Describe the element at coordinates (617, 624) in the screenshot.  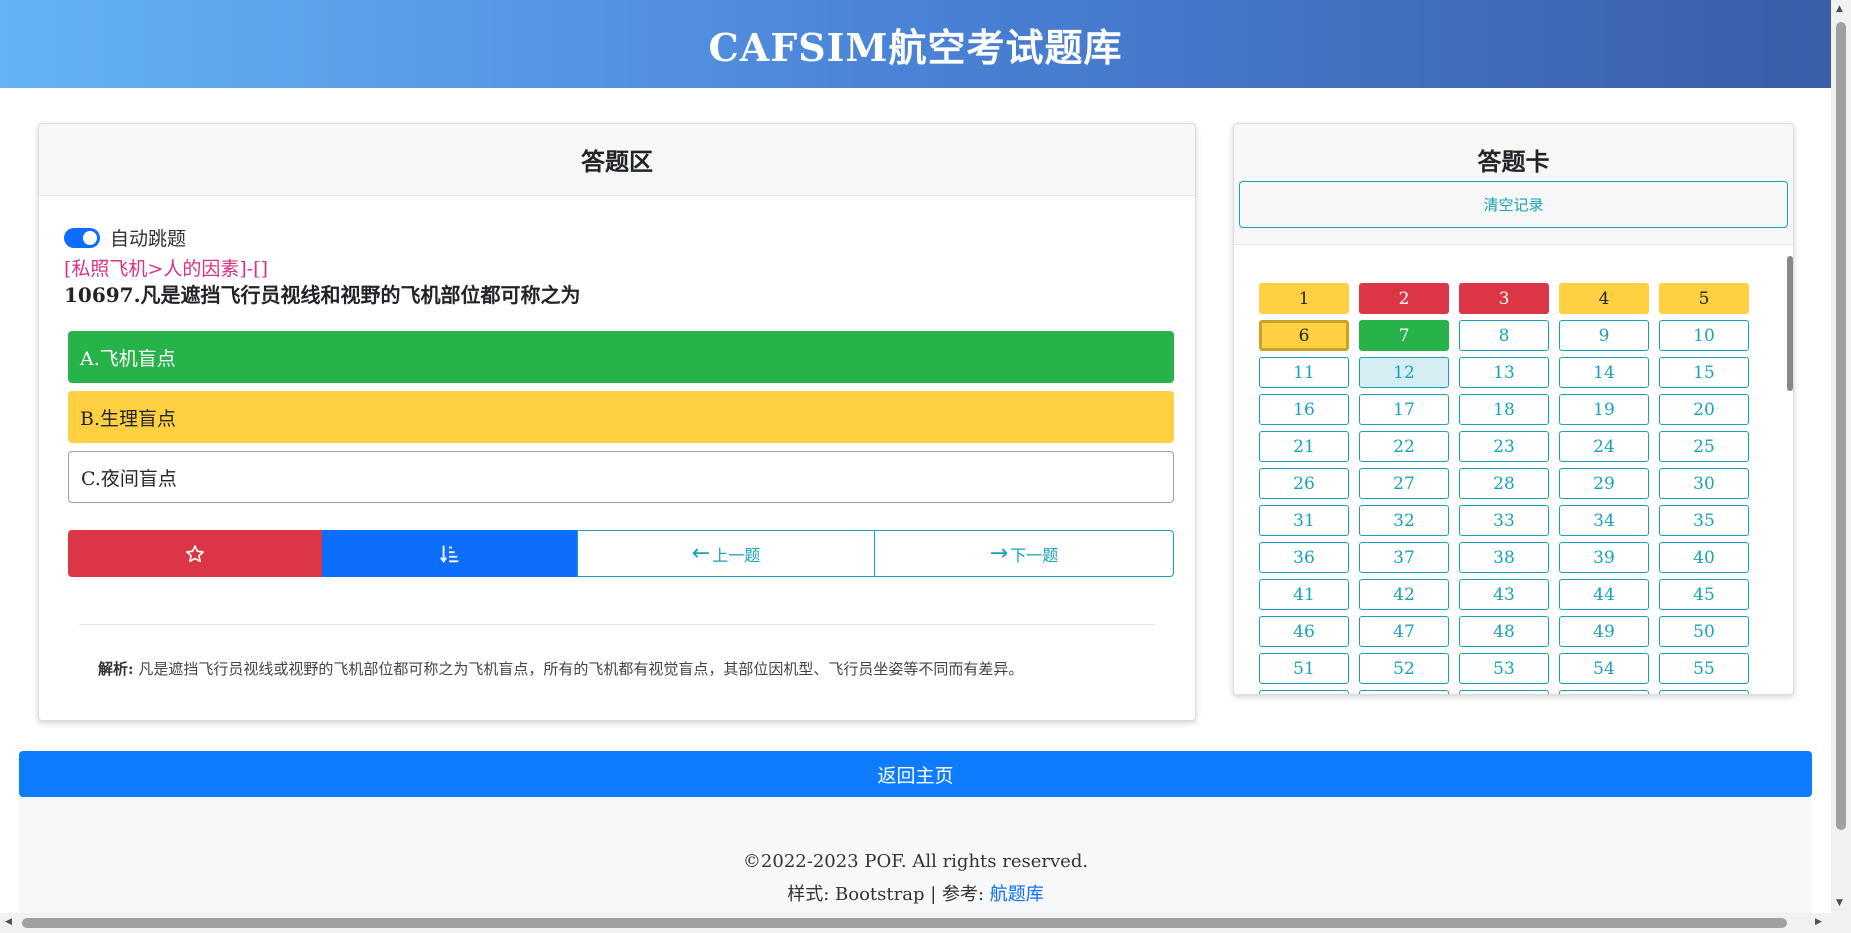
I see `analysis-divider` at that location.